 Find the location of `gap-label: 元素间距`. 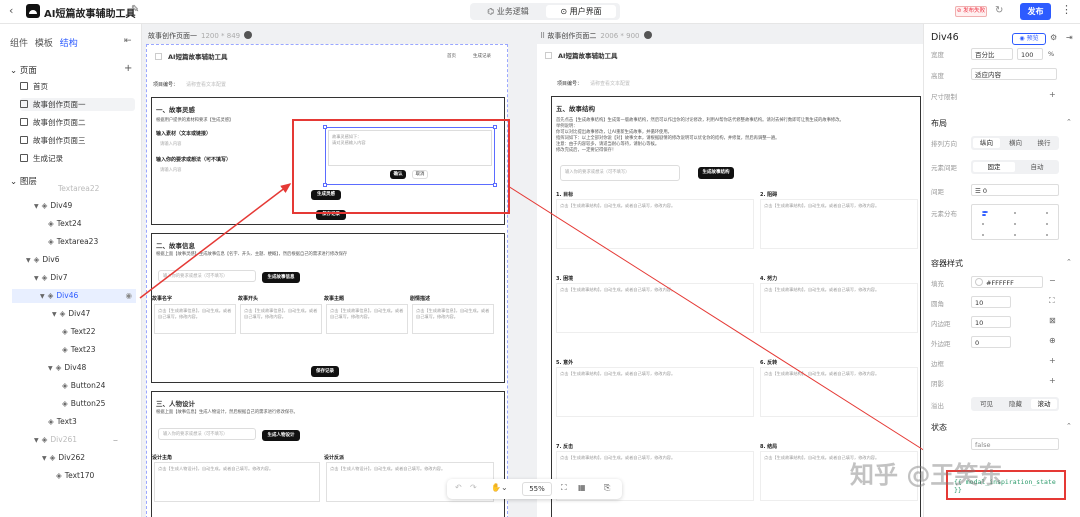

gap-label: 元素间距 is located at coordinates (944, 168).